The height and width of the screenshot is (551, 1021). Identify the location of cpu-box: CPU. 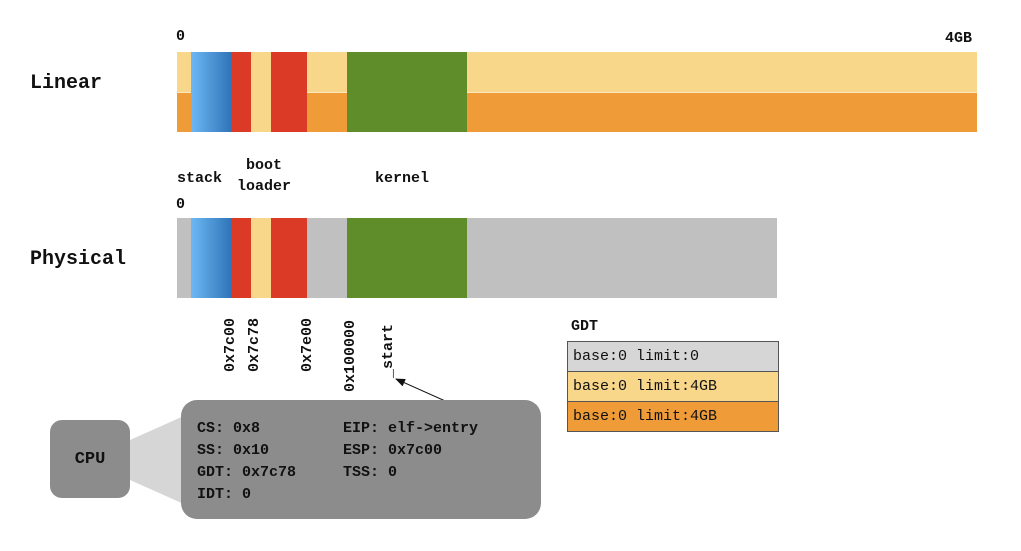
(90, 459).